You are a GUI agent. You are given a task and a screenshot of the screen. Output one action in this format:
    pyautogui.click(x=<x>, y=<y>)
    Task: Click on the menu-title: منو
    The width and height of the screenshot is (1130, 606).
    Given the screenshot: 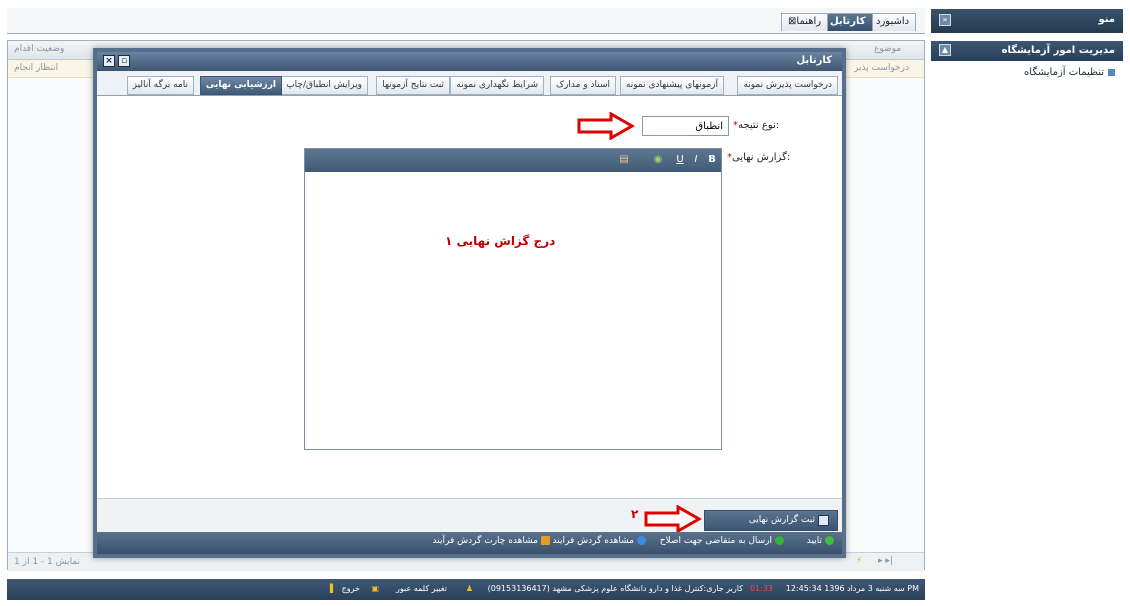 What is the action you would take?
    pyautogui.click(x=1106, y=19)
    